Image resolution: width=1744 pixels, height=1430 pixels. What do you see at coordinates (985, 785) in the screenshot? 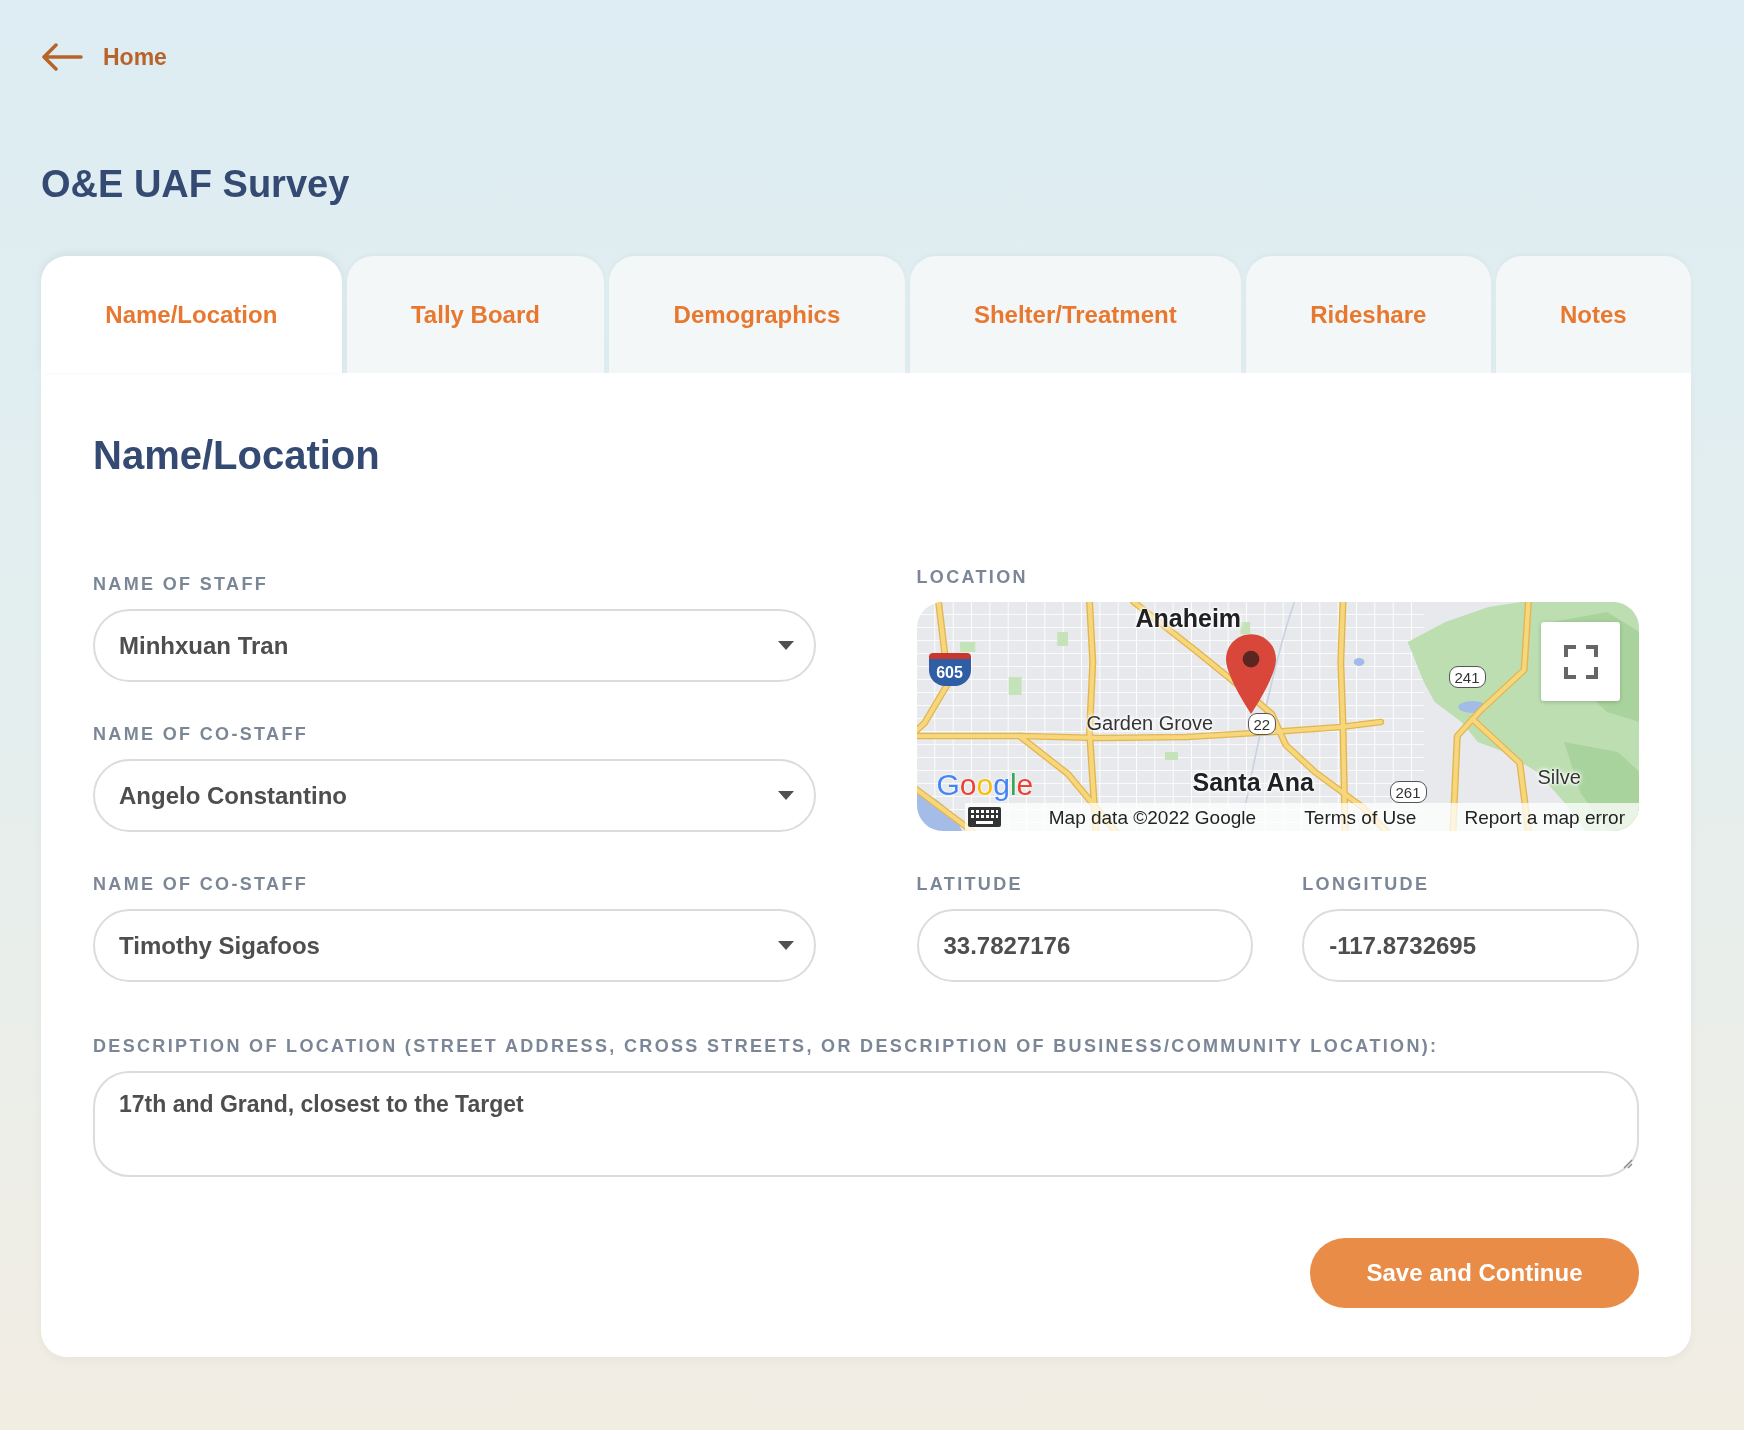
I see `map-logo: Google` at bounding box center [985, 785].